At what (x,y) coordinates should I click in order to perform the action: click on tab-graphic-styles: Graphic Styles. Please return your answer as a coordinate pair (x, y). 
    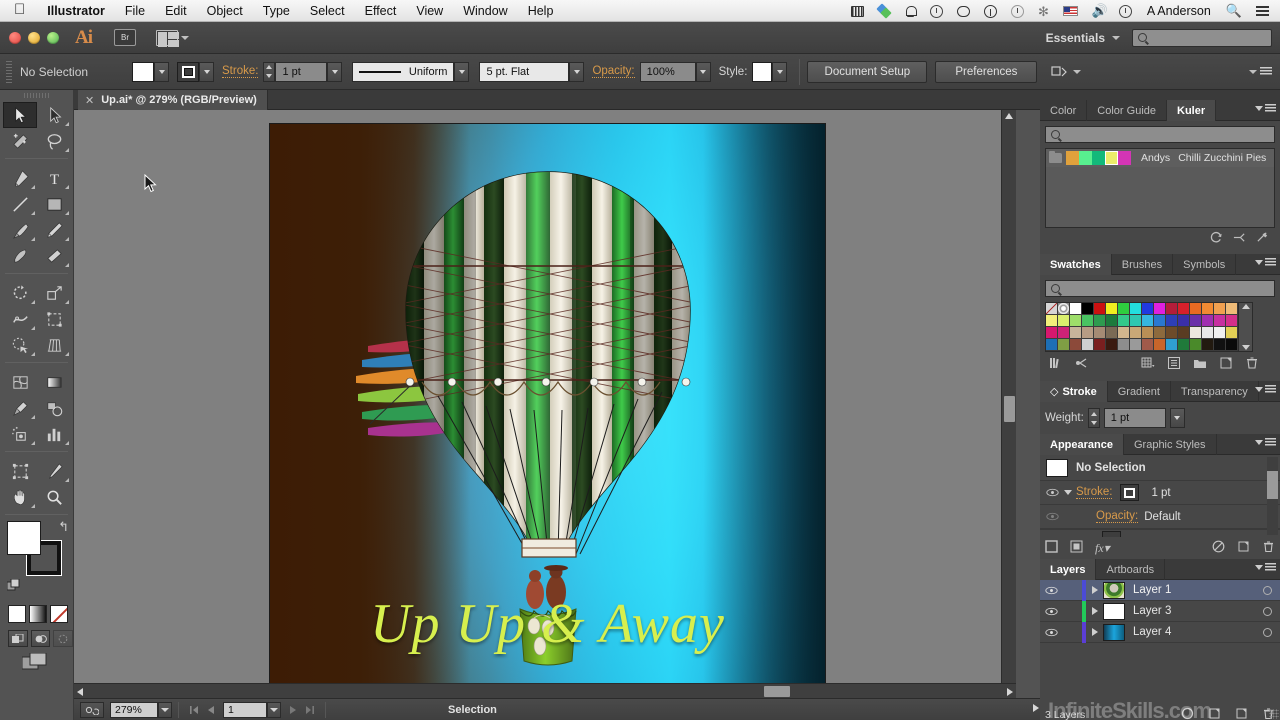
    Looking at the image, I should click on (1170, 444).